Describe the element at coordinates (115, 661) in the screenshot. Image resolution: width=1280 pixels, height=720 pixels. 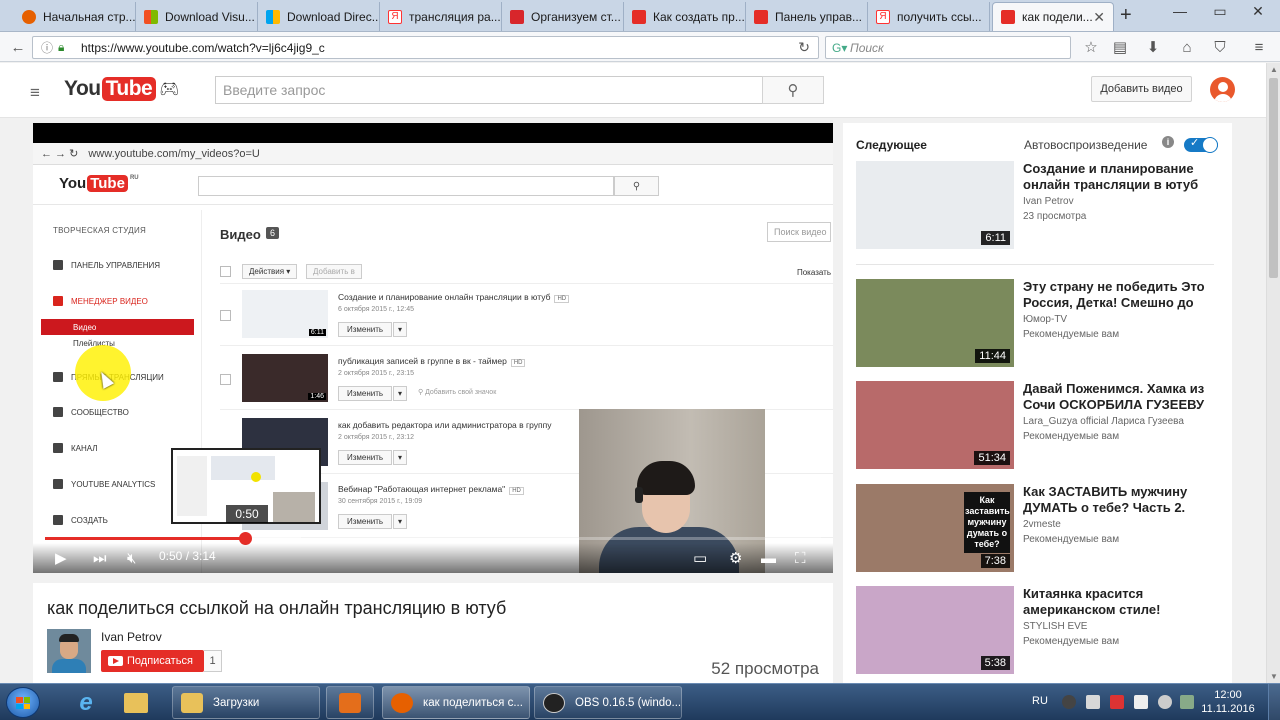
I see `youtube-icon` at that location.